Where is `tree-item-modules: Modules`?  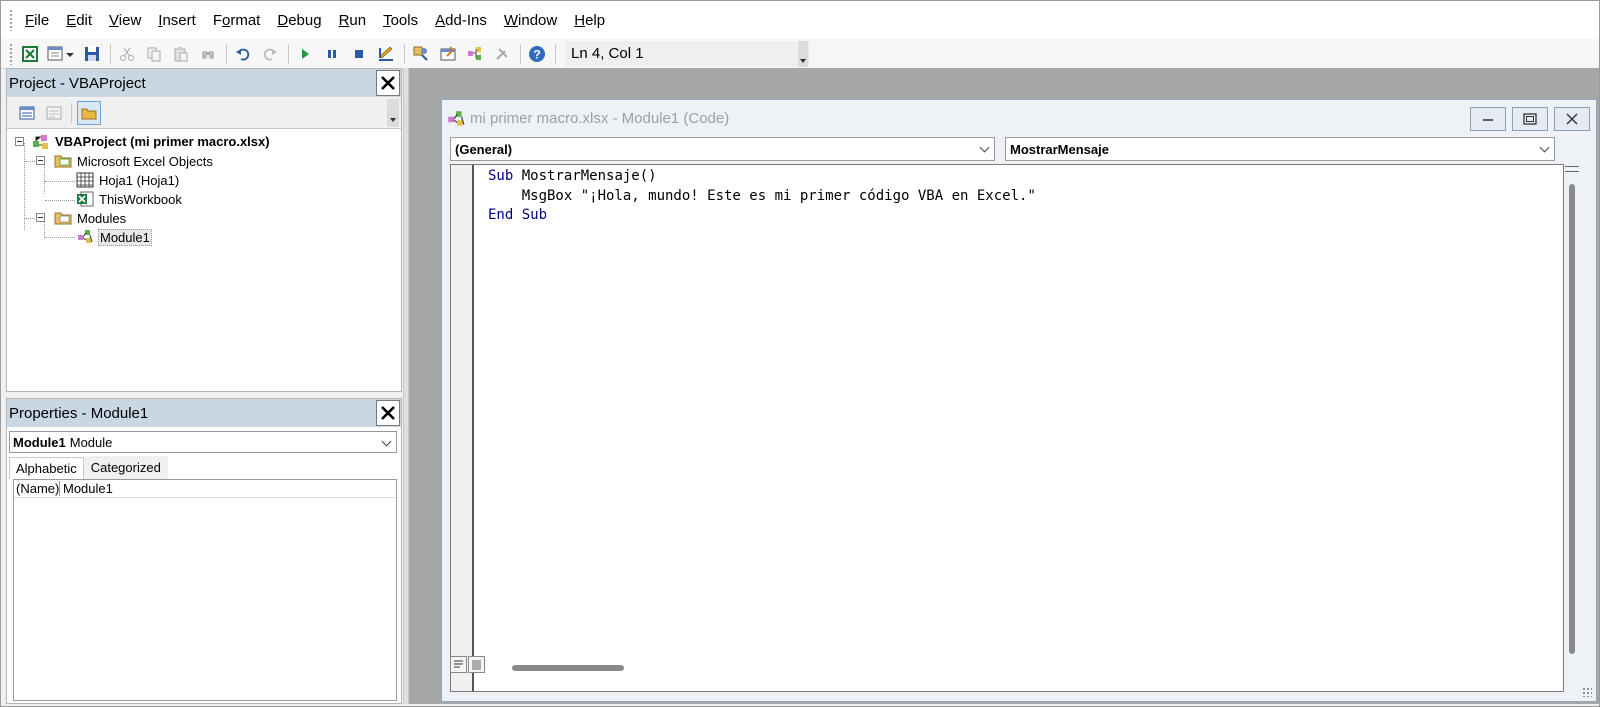 tree-item-modules: Modules is located at coordinates (204, 218).